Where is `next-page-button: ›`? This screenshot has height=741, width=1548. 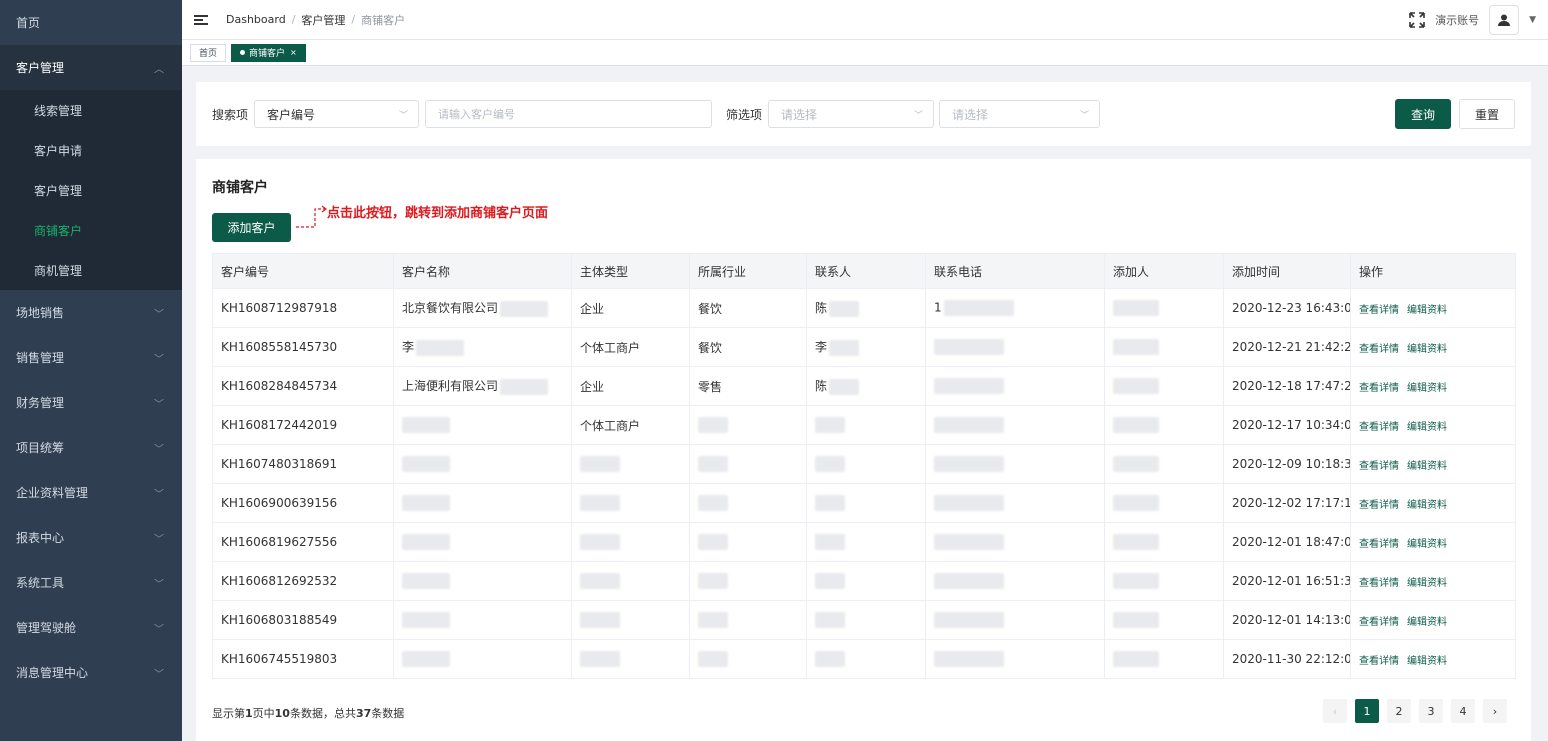 next-page-button: › is located at coordinates (1495, 711).